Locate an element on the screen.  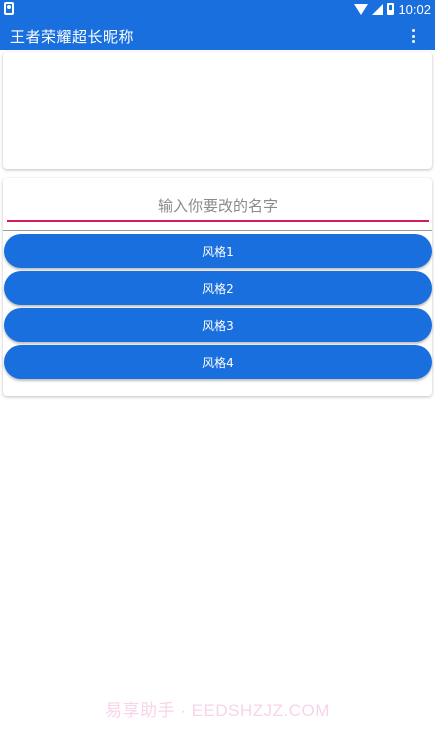
status-icons: 10:02 is located at coordinates (392, 10).